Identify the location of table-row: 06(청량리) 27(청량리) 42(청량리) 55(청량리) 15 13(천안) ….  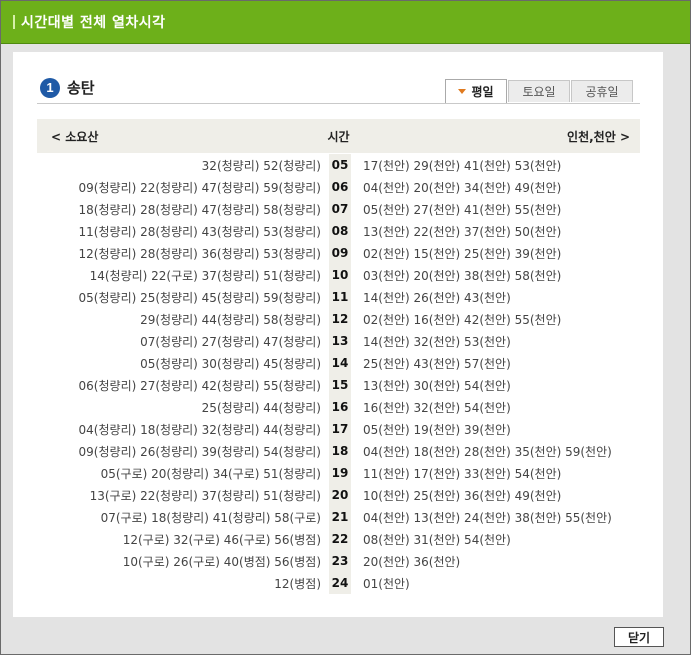
(338, 385).